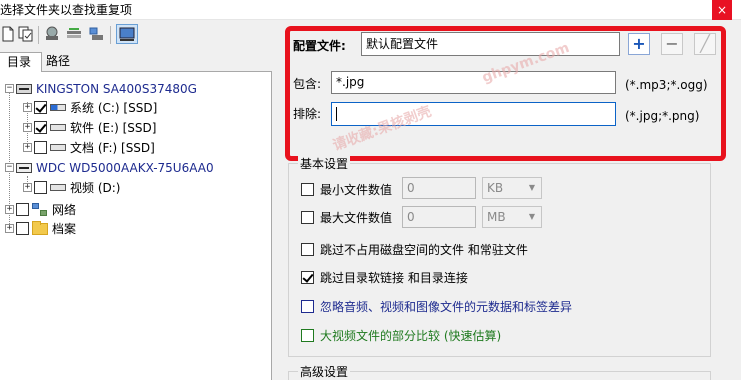  I want to click on max-size-unit: MB, so click(496, 217).